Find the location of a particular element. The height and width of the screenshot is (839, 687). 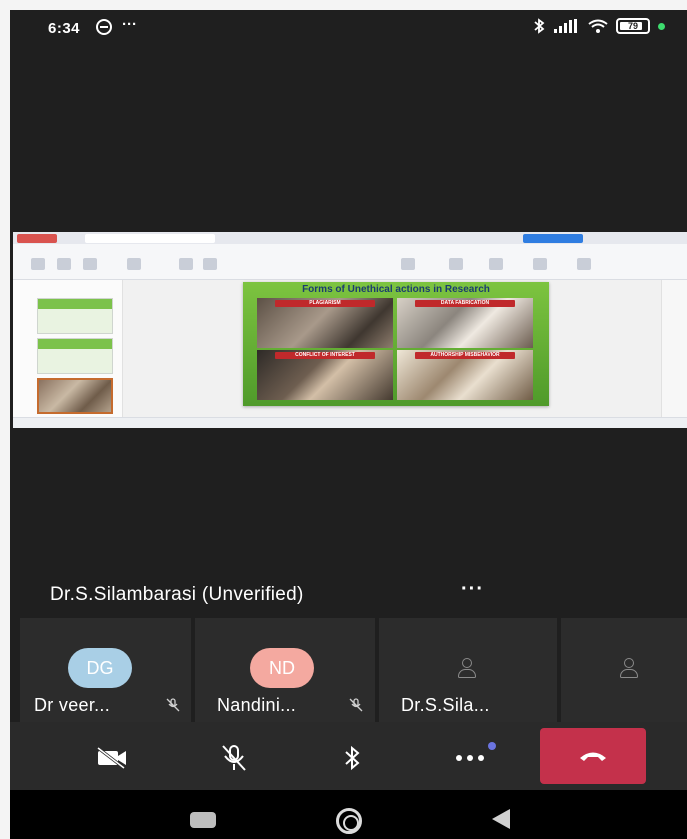

ppt-status-bar is located at coordinates (350, 422).